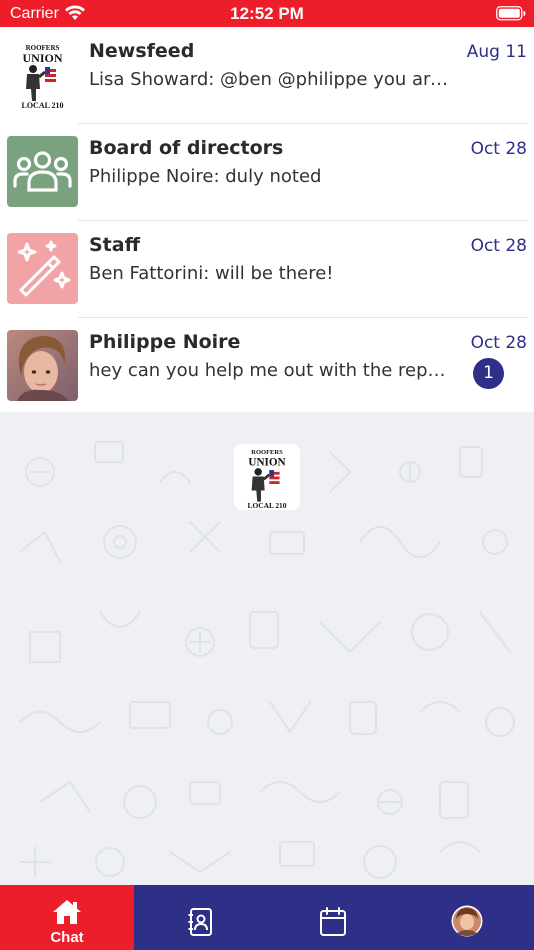 This screenshot has height=950, width=534. I want to click on status-bar: Carrier 12:52 PM, so click(267, 13).